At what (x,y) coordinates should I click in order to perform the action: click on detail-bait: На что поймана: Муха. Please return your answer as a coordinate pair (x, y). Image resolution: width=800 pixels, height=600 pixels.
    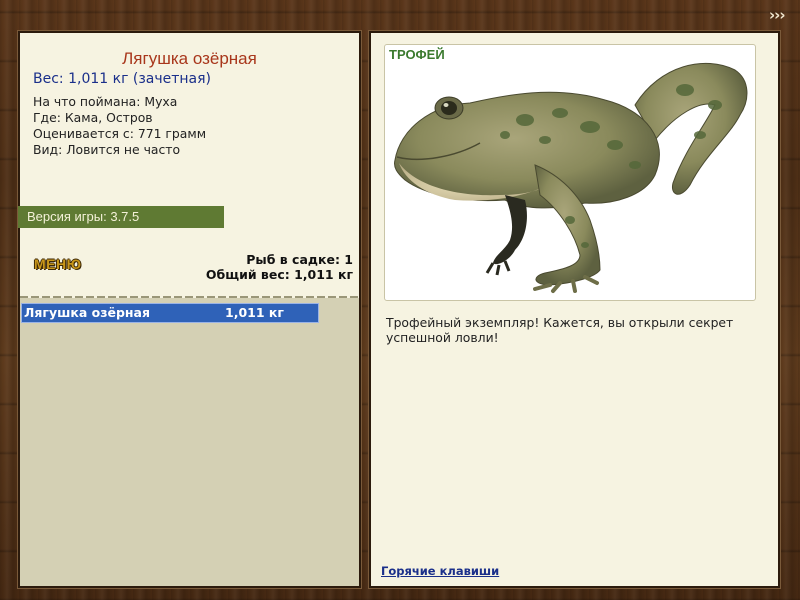
    Looking at the image, I should click on (105, 101).